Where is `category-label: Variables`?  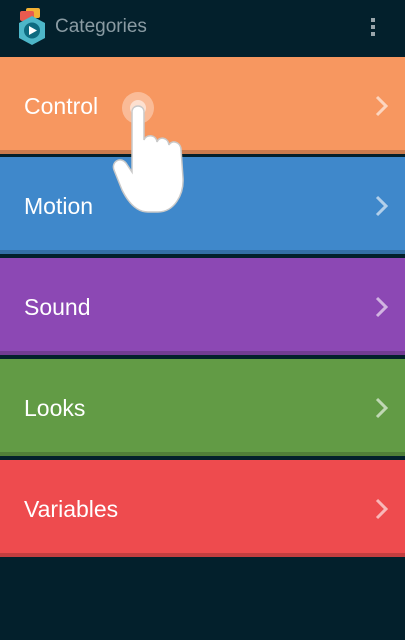
category-label: Variables is located at coordinates (71, 508).